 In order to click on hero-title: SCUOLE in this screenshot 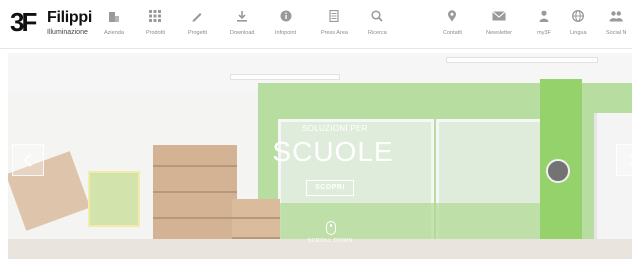, I will do `click(333, 151)`.